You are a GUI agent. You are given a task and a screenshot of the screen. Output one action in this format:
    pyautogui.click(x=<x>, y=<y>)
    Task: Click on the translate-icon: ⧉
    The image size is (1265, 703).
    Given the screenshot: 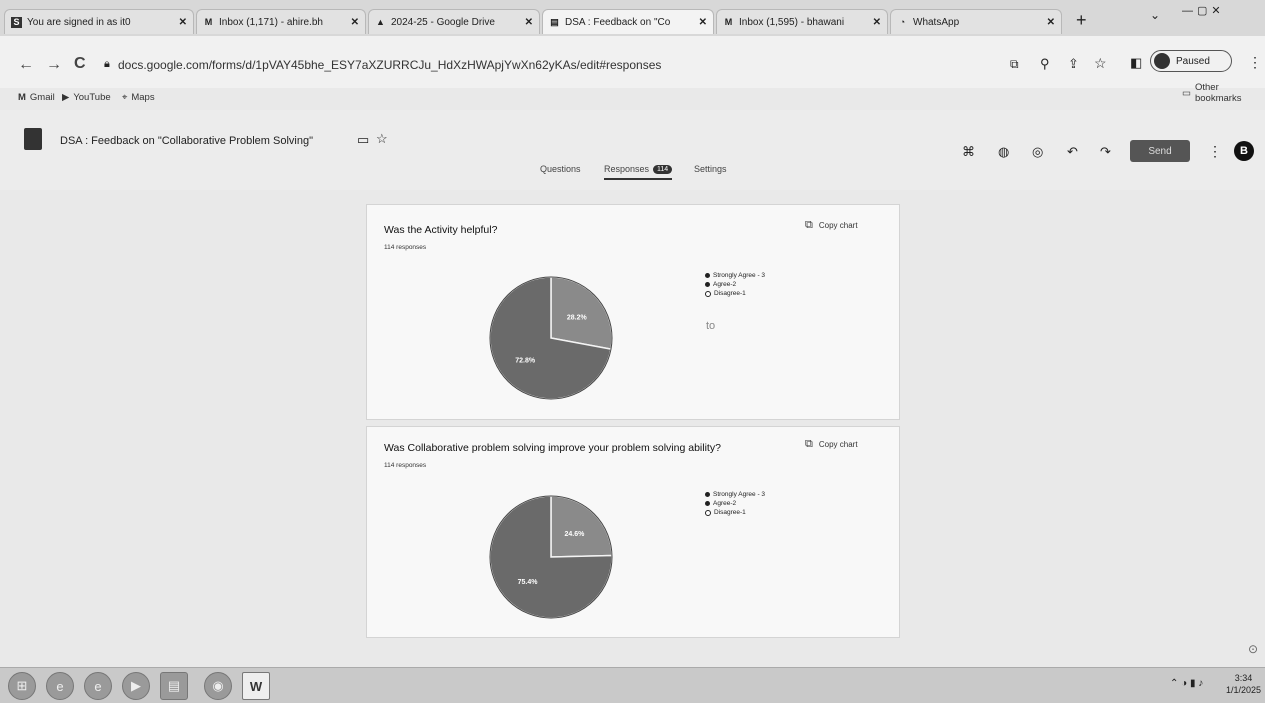 What is the action you would take?
    pyautogui.click(x=1014, y=64)
    